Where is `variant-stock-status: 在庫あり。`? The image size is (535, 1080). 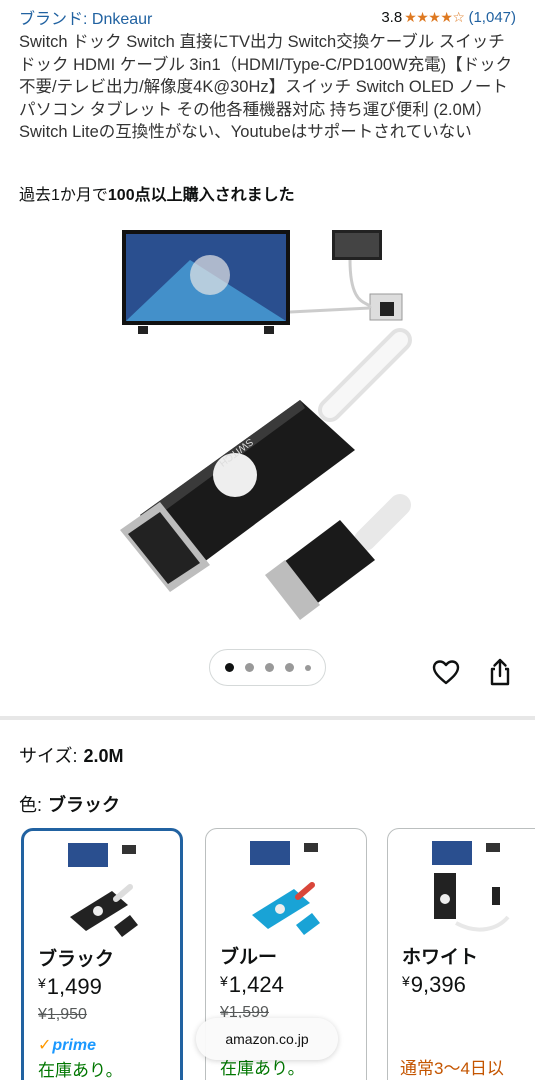 variant-stock-status: 在庫あり。 is located at coordinates (80, 1070).